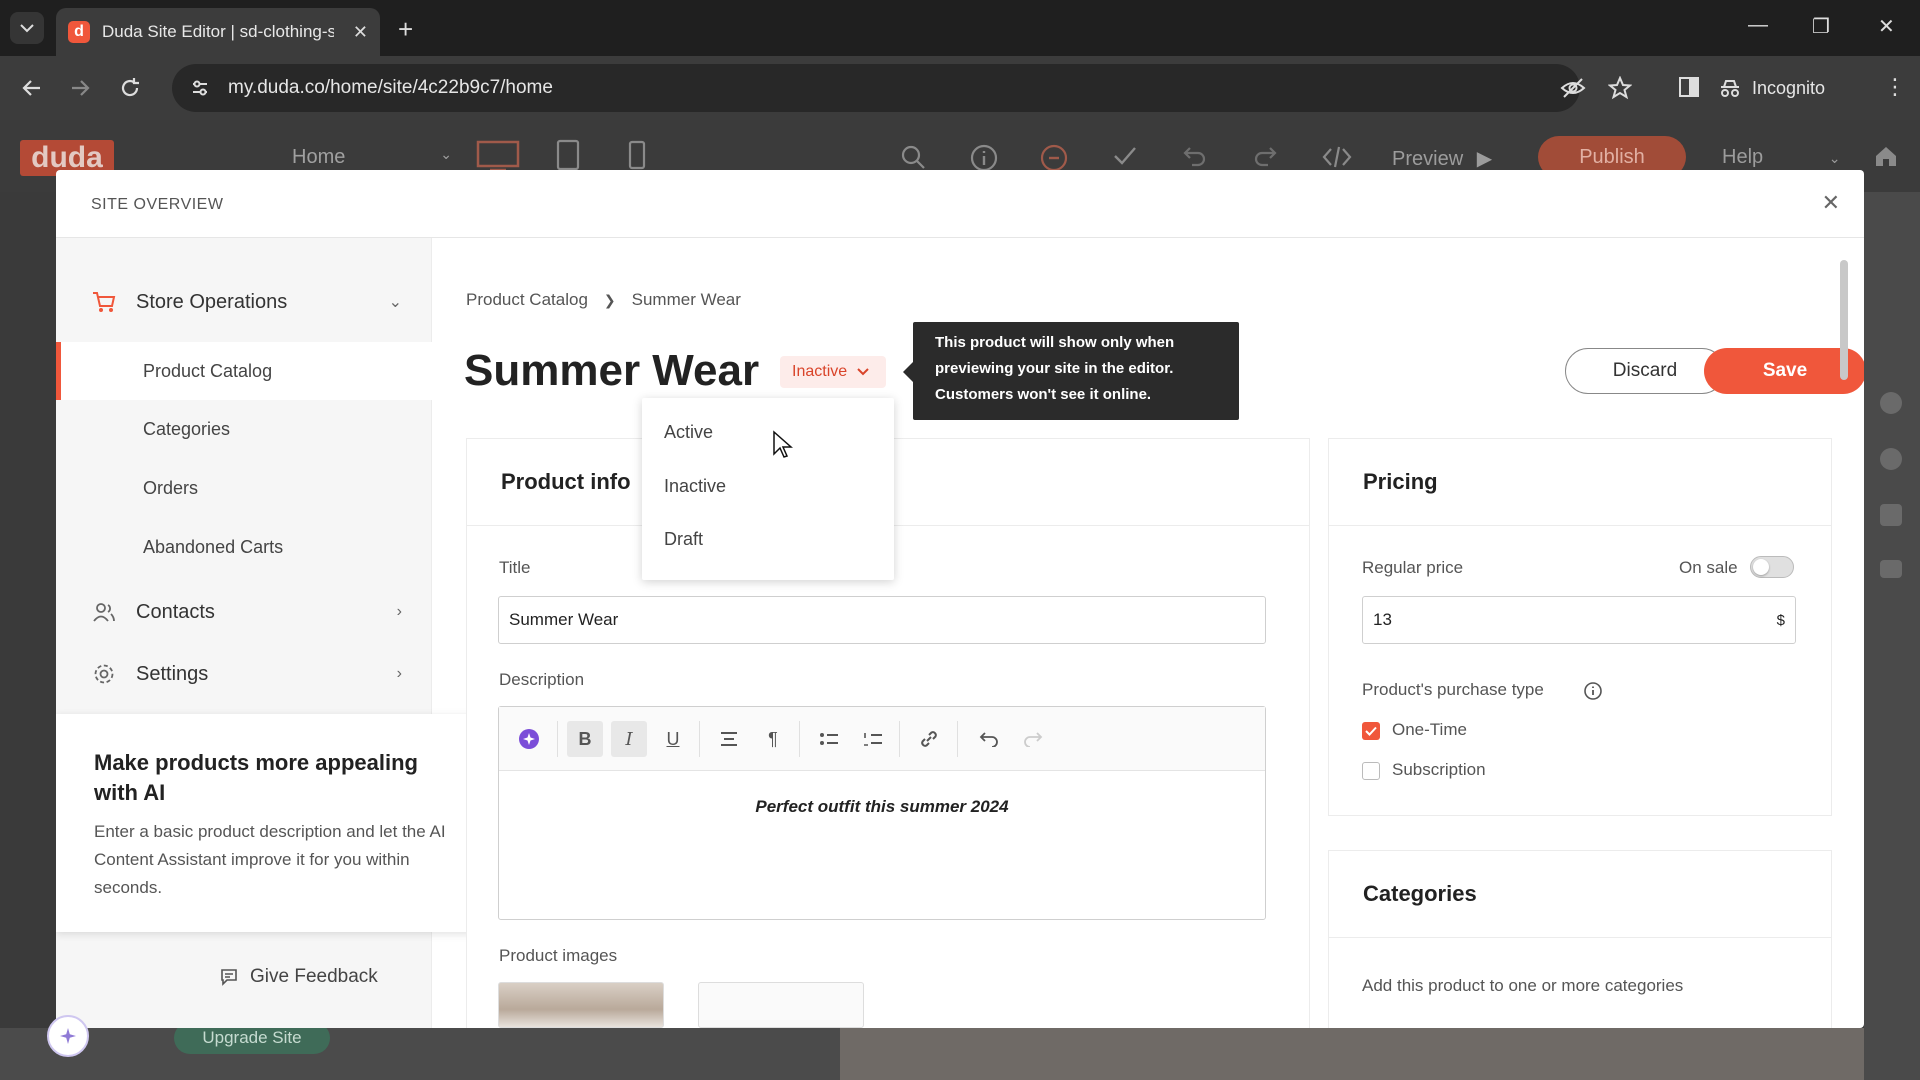  I want to click on ai-assistant-launcher, so click(68, 1036).